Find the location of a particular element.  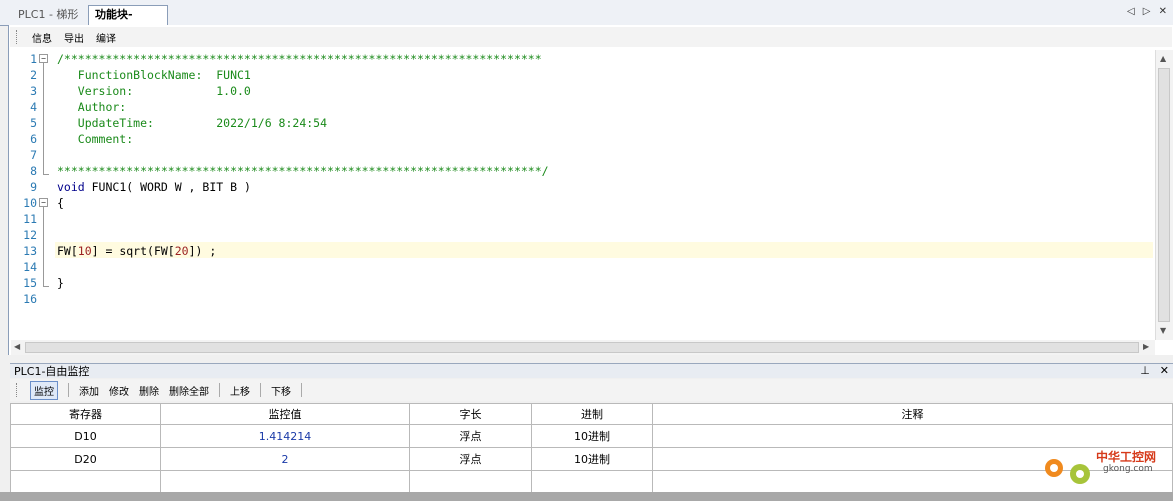

table-row-empty is located at coordinates (591, 482).